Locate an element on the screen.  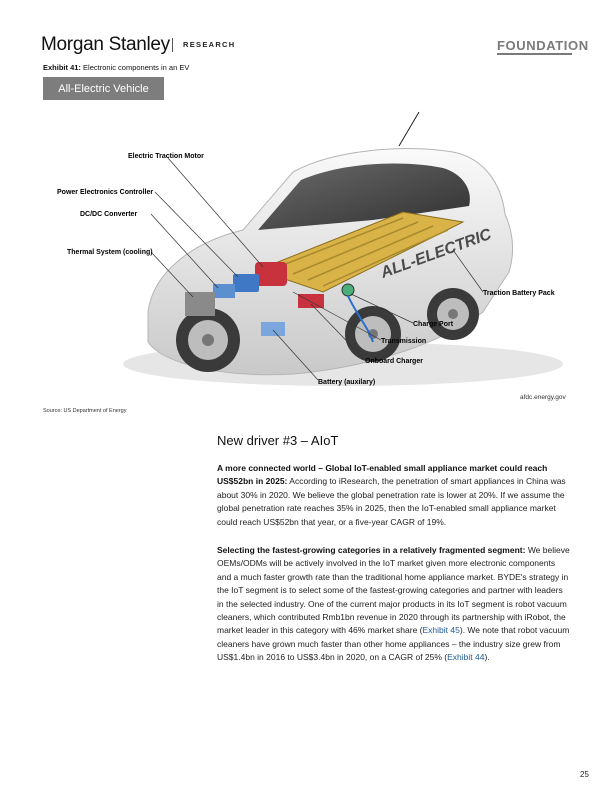
section-heading: New driver #3 – AIoT is located at coordinates (278, 440).